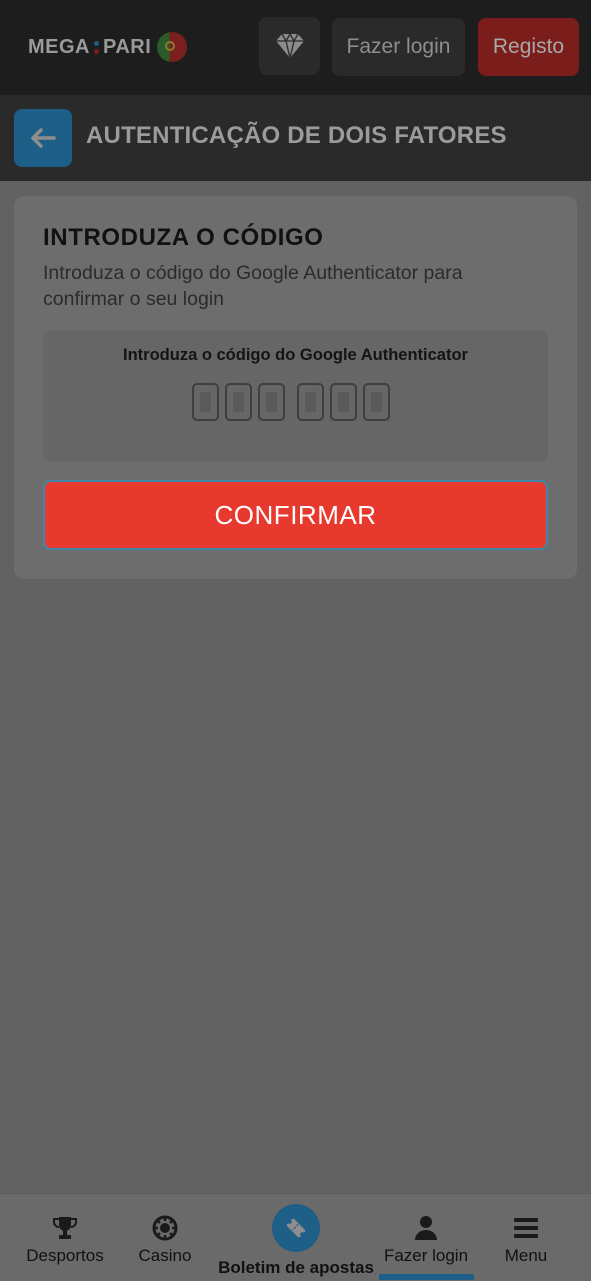 The height and width of the screenshot is (1281, 591). Describe the element at coordinates (165, 1255) in the screenshot. I see `nav-label-casino: Casino` at that location.